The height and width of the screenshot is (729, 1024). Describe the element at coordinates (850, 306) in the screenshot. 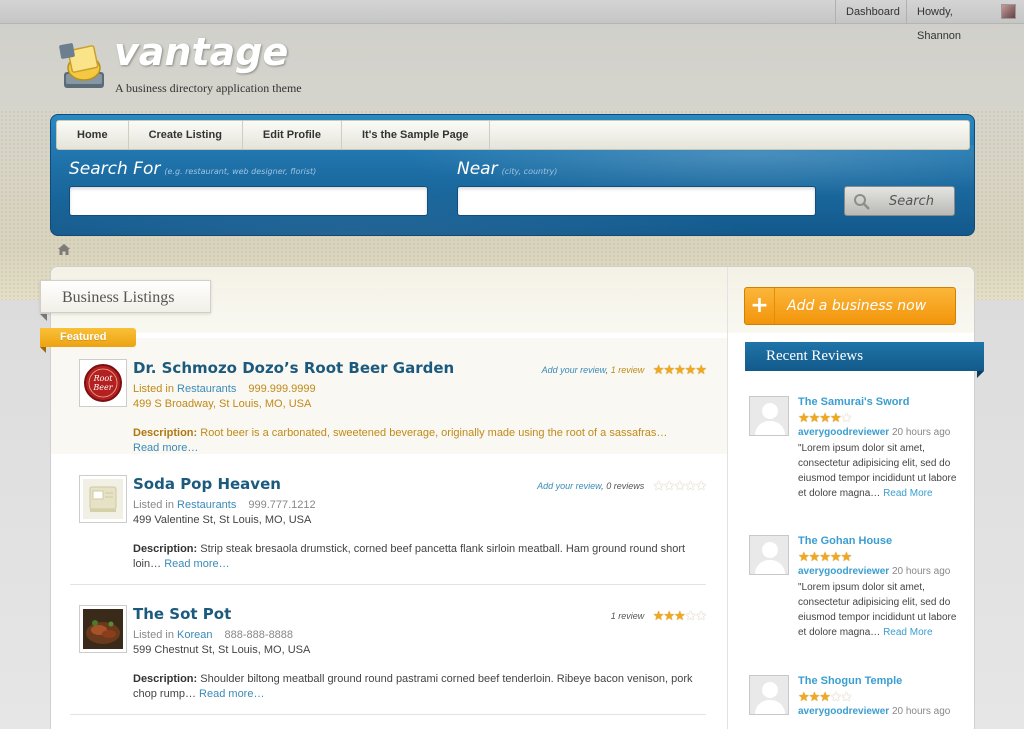

I see `add-business-button: + Add a business now` at that location.